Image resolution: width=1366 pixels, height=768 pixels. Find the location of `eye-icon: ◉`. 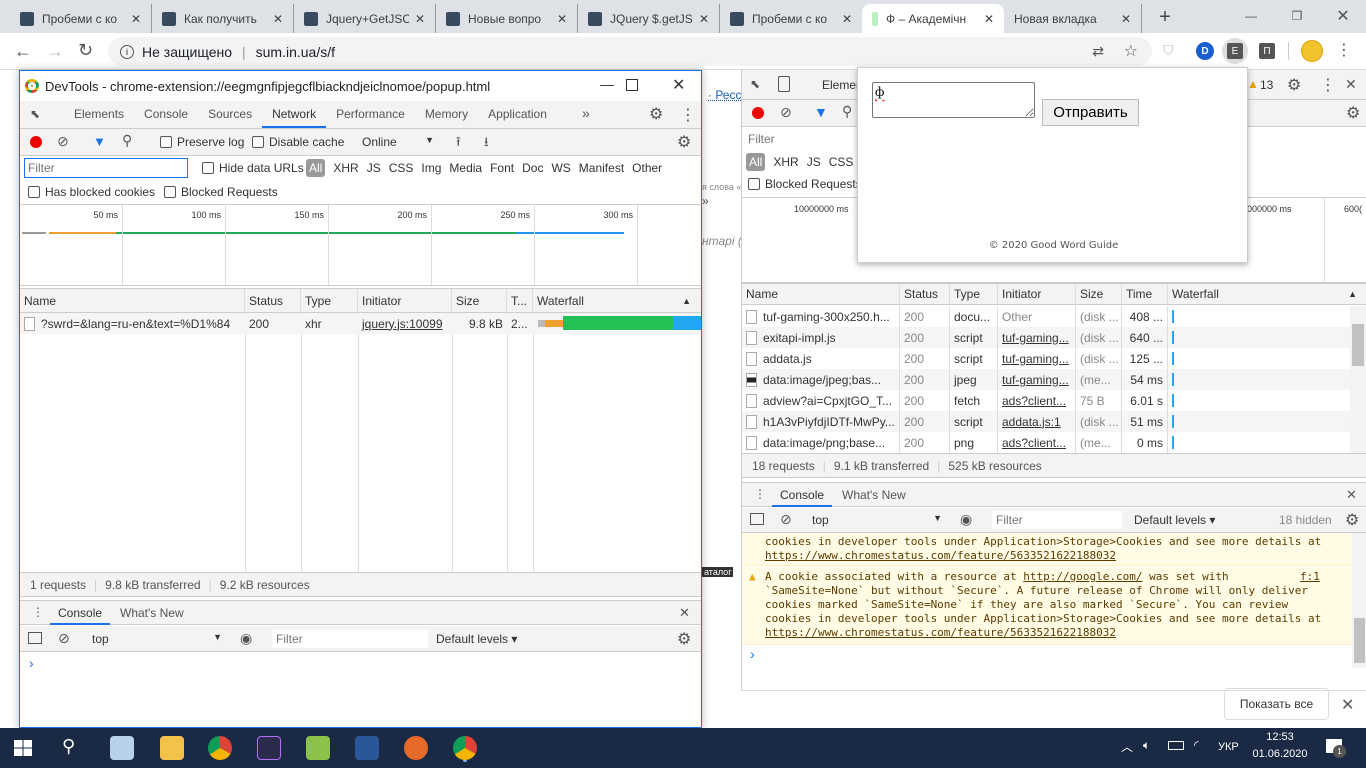

eye-icon: ◉ is located at coordinates (966, 519).